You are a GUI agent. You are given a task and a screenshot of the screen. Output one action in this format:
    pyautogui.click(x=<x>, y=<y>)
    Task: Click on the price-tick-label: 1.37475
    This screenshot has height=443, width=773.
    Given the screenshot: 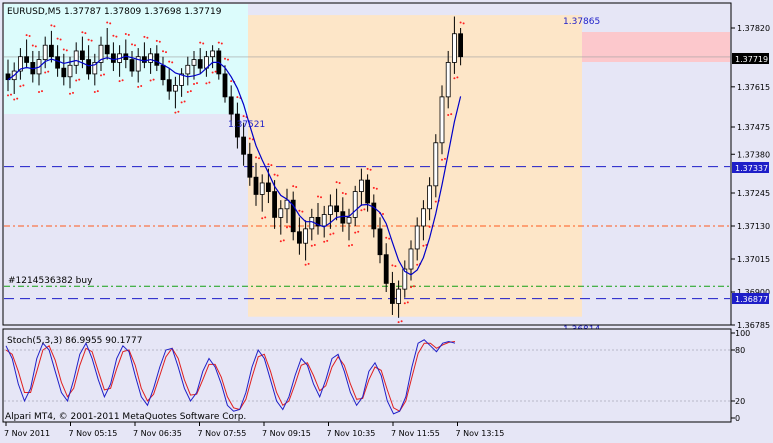 What is the action you would take?
    pyautogui.click(x=753, y=127)
    